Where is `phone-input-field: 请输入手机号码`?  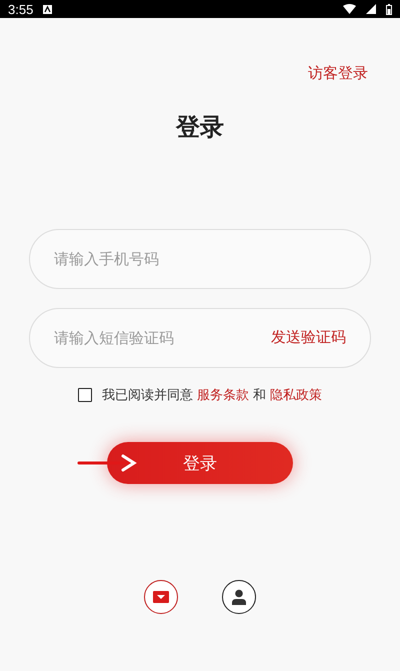
phone-input-field: 请输入手机号码 is located at coordinates (200, 259).